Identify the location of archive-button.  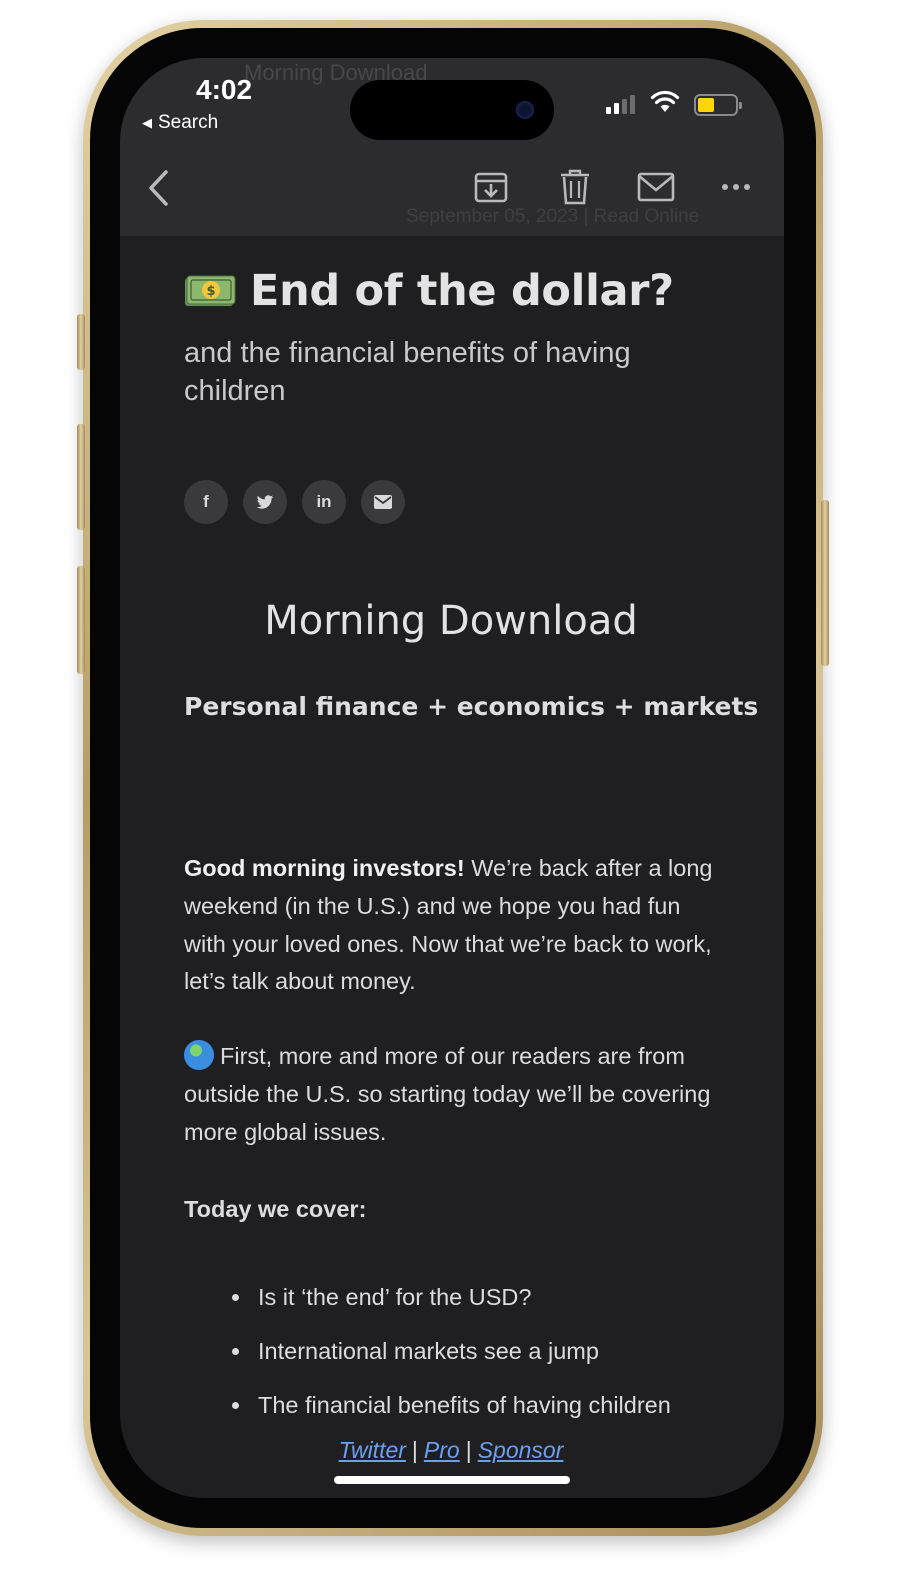
(491, 187).